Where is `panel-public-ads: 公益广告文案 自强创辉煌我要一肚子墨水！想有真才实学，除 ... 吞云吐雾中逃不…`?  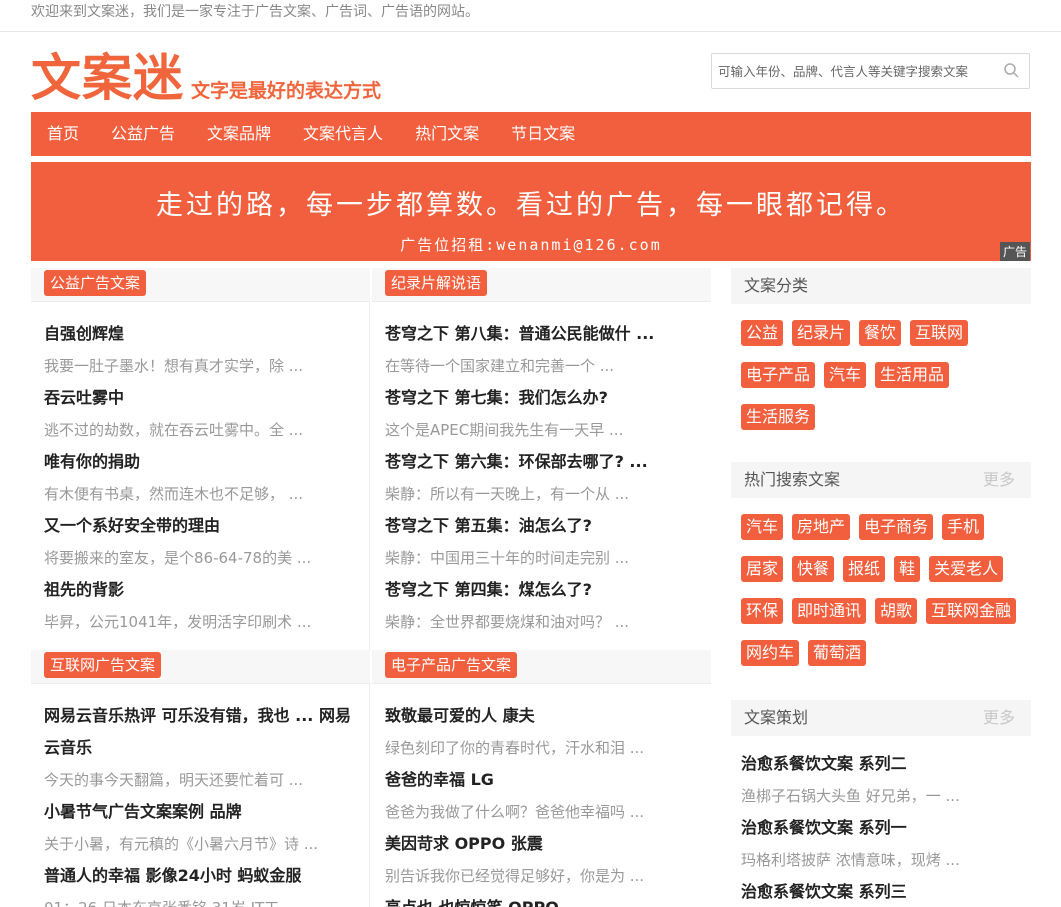
panel-public-ads: 公益广告文案 自强创辉煌我要一肚子墨水！想有真才实学，除 ... 吞云吐雾中逃不… is located at coordinates (200, 453).